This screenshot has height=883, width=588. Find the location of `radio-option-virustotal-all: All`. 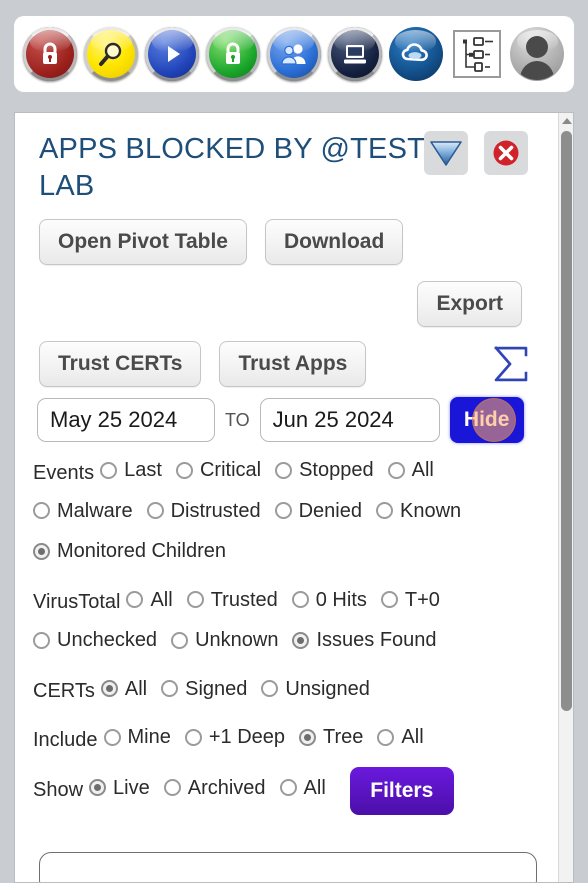

radio-option-virustotal-all: All is located at coordinates (149, 600).